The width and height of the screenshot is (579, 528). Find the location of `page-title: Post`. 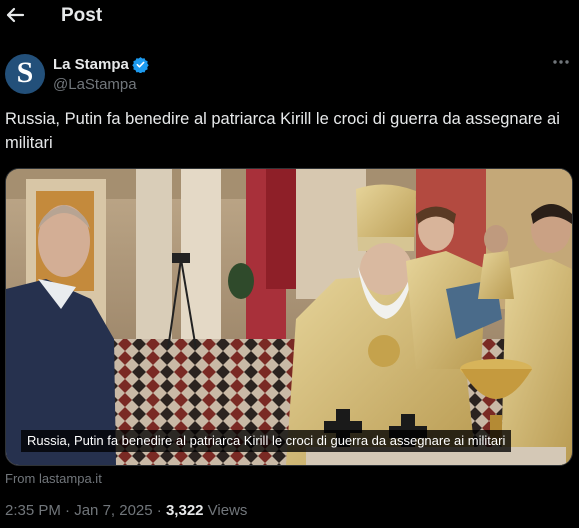

page-title: Post is located at coordinates (82, 15).